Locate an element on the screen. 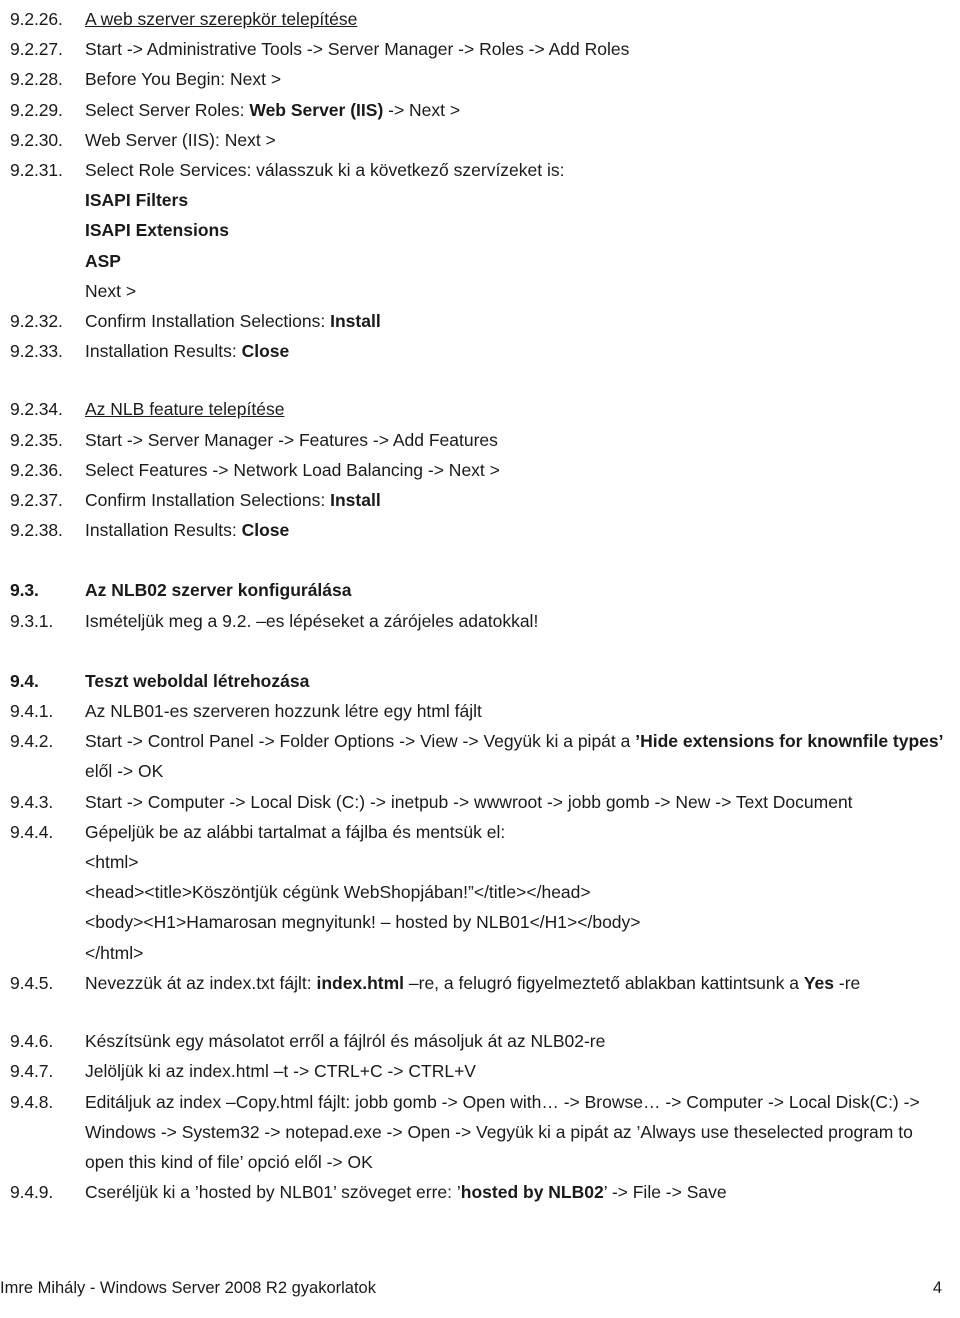 The height and width of the screenshot is (1318, 960). step-row: 9.2.38. Installation Results: Close is located at coordinates (480, 530).